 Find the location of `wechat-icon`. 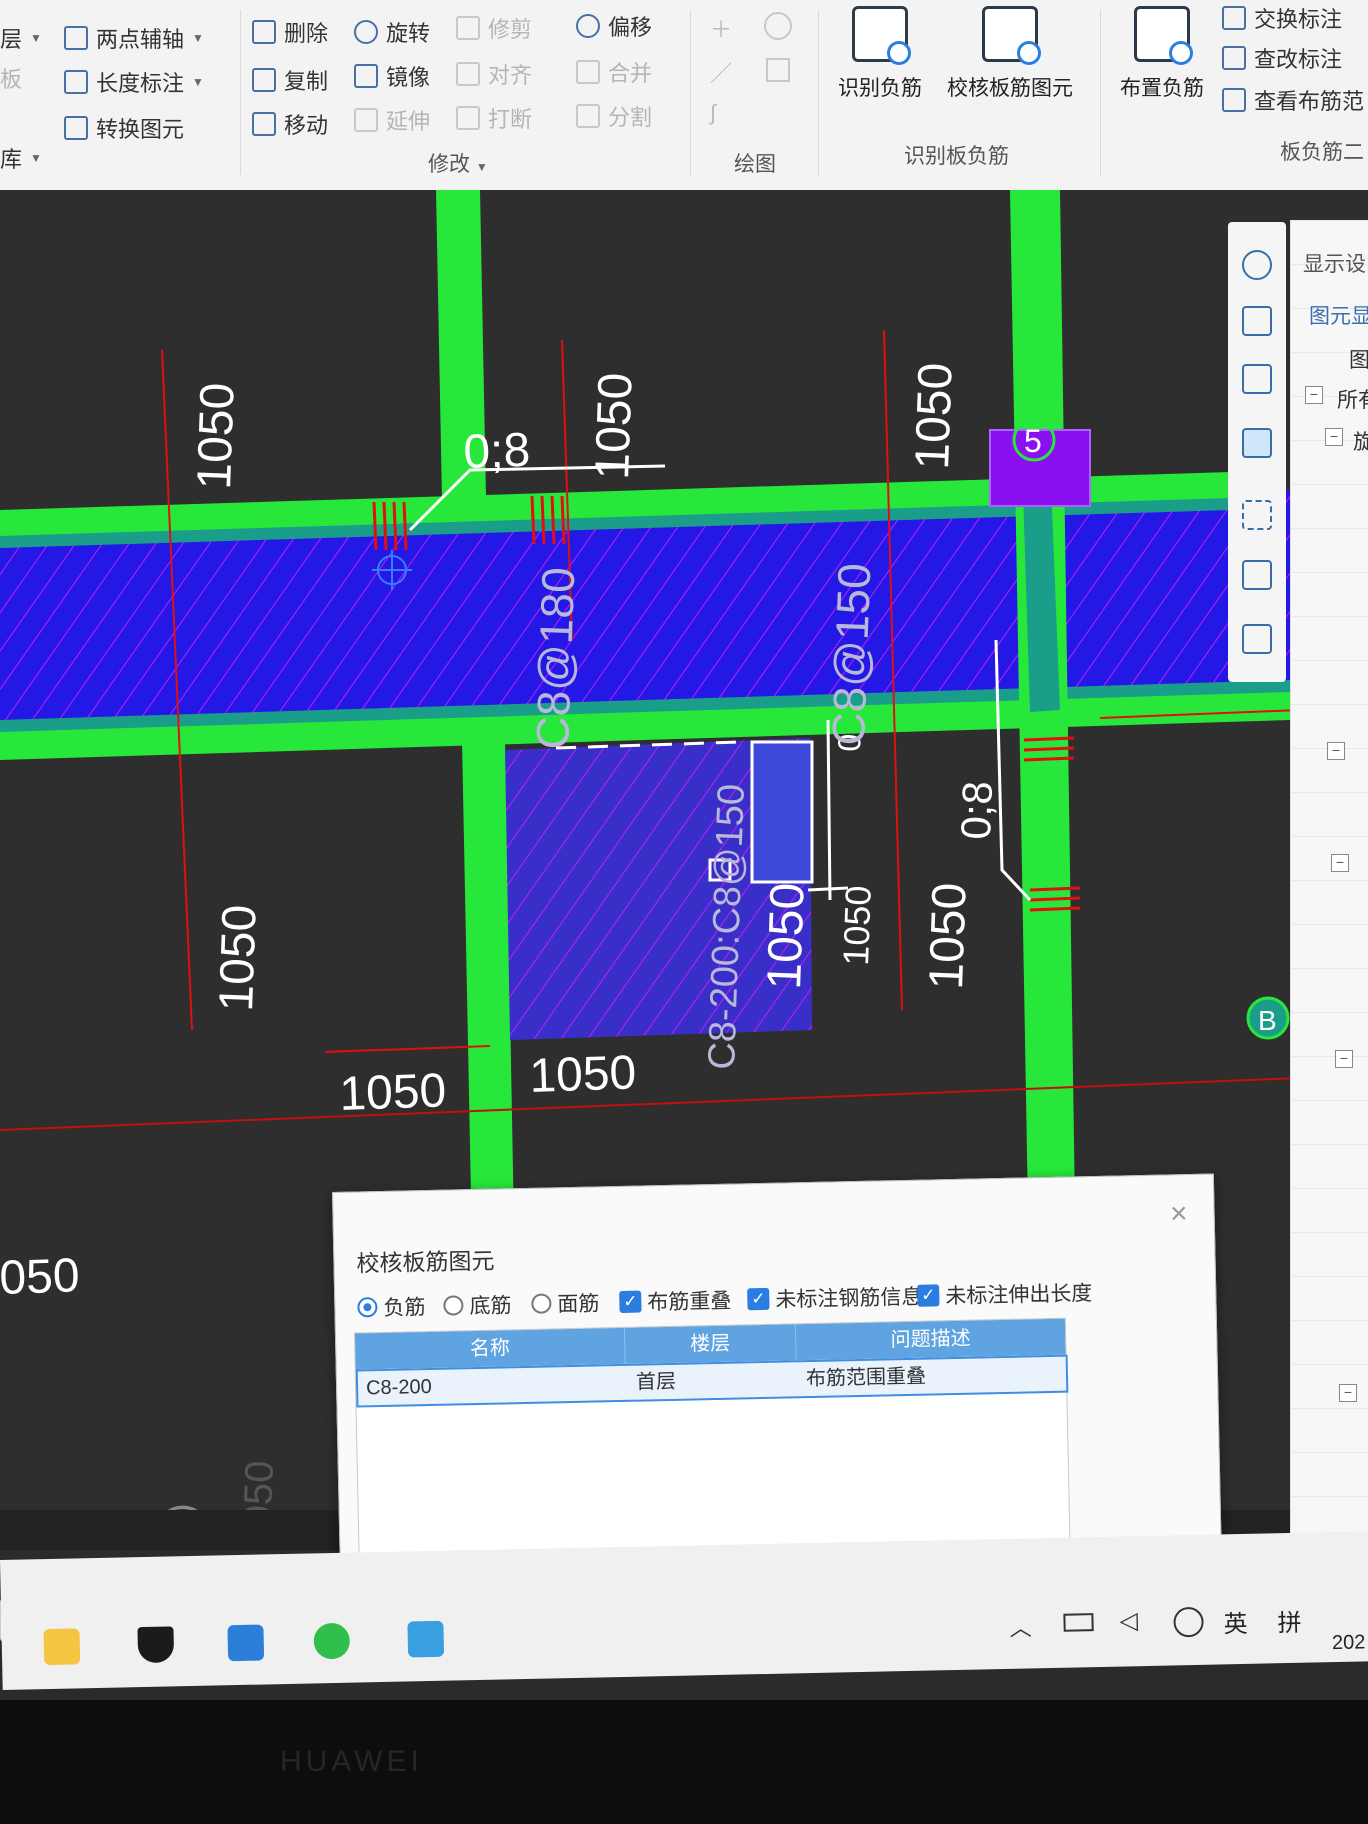

wechat-icon is located at coordinates (332, 1641).